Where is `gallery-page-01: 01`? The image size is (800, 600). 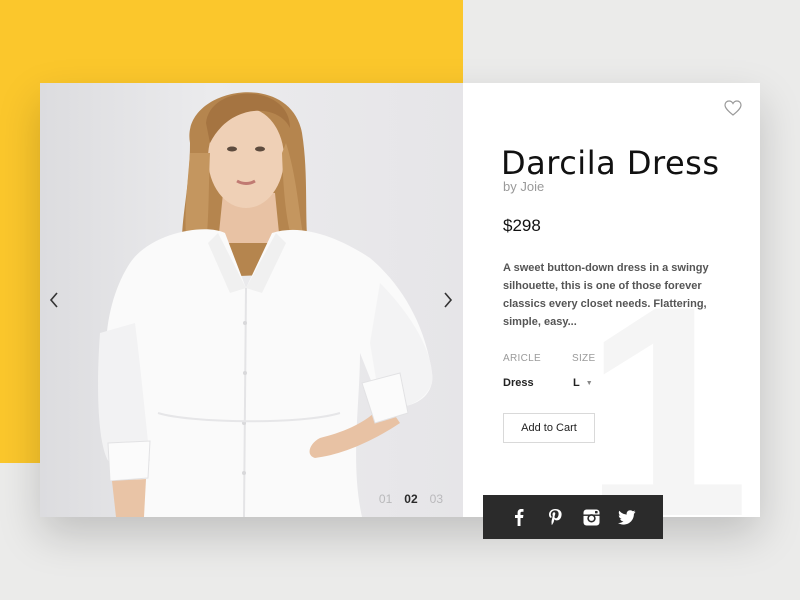
gallery-page-01: 01 is located at coordinates (385, 499).